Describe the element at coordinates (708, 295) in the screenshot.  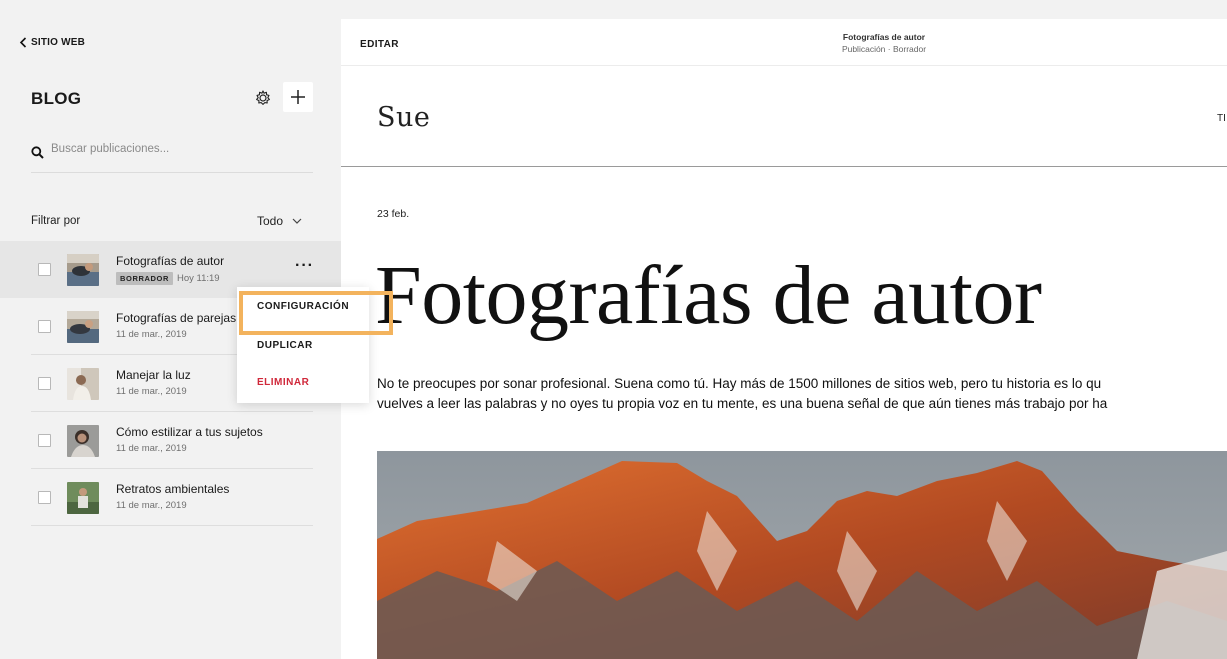
I see `post-heading: Fotografías de autor` at that location.